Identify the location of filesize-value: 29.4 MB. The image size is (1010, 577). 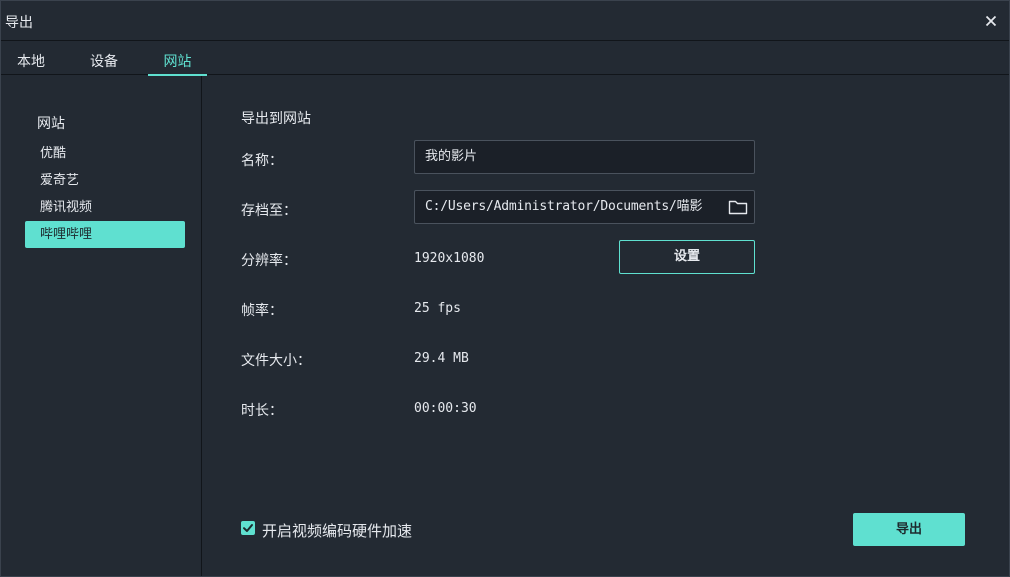
(441, 358).